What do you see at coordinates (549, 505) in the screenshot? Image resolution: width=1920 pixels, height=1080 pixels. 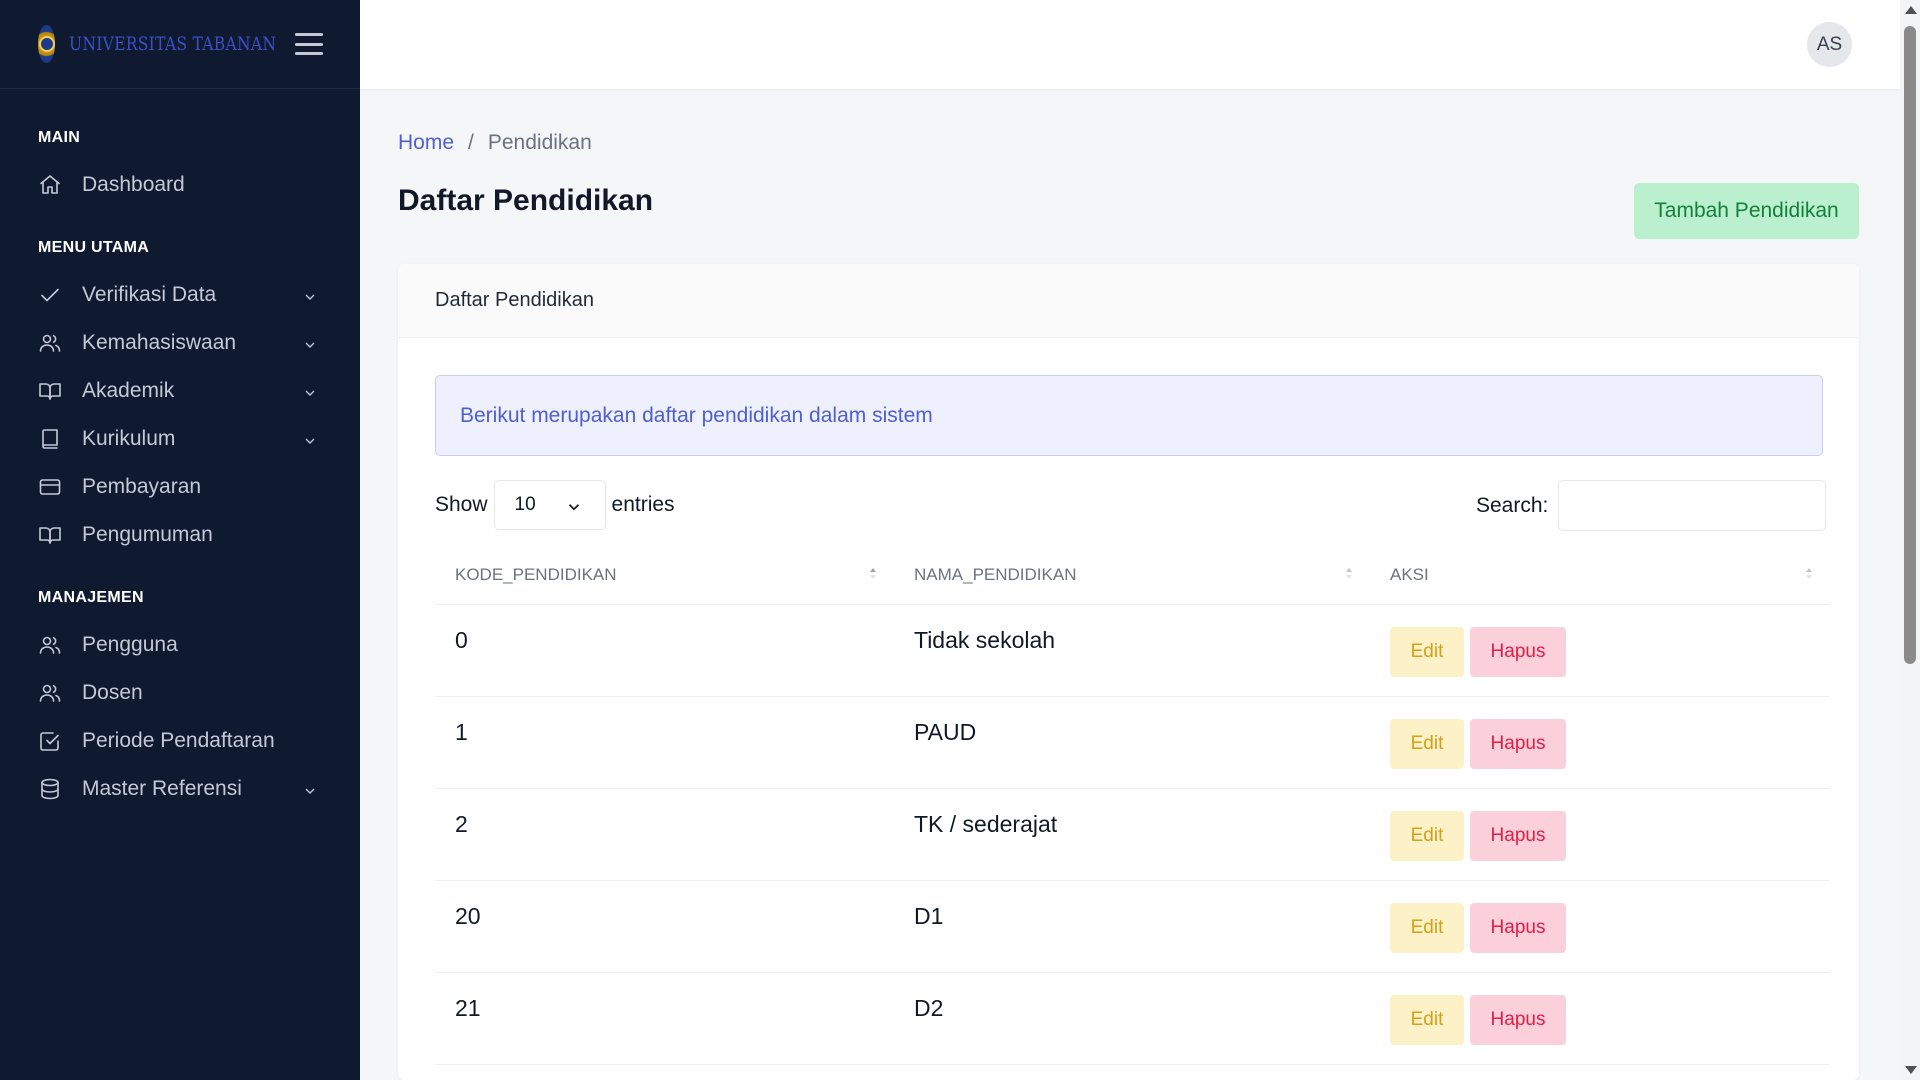 I see `entries-select: 10` at bounding box center [549, 505].